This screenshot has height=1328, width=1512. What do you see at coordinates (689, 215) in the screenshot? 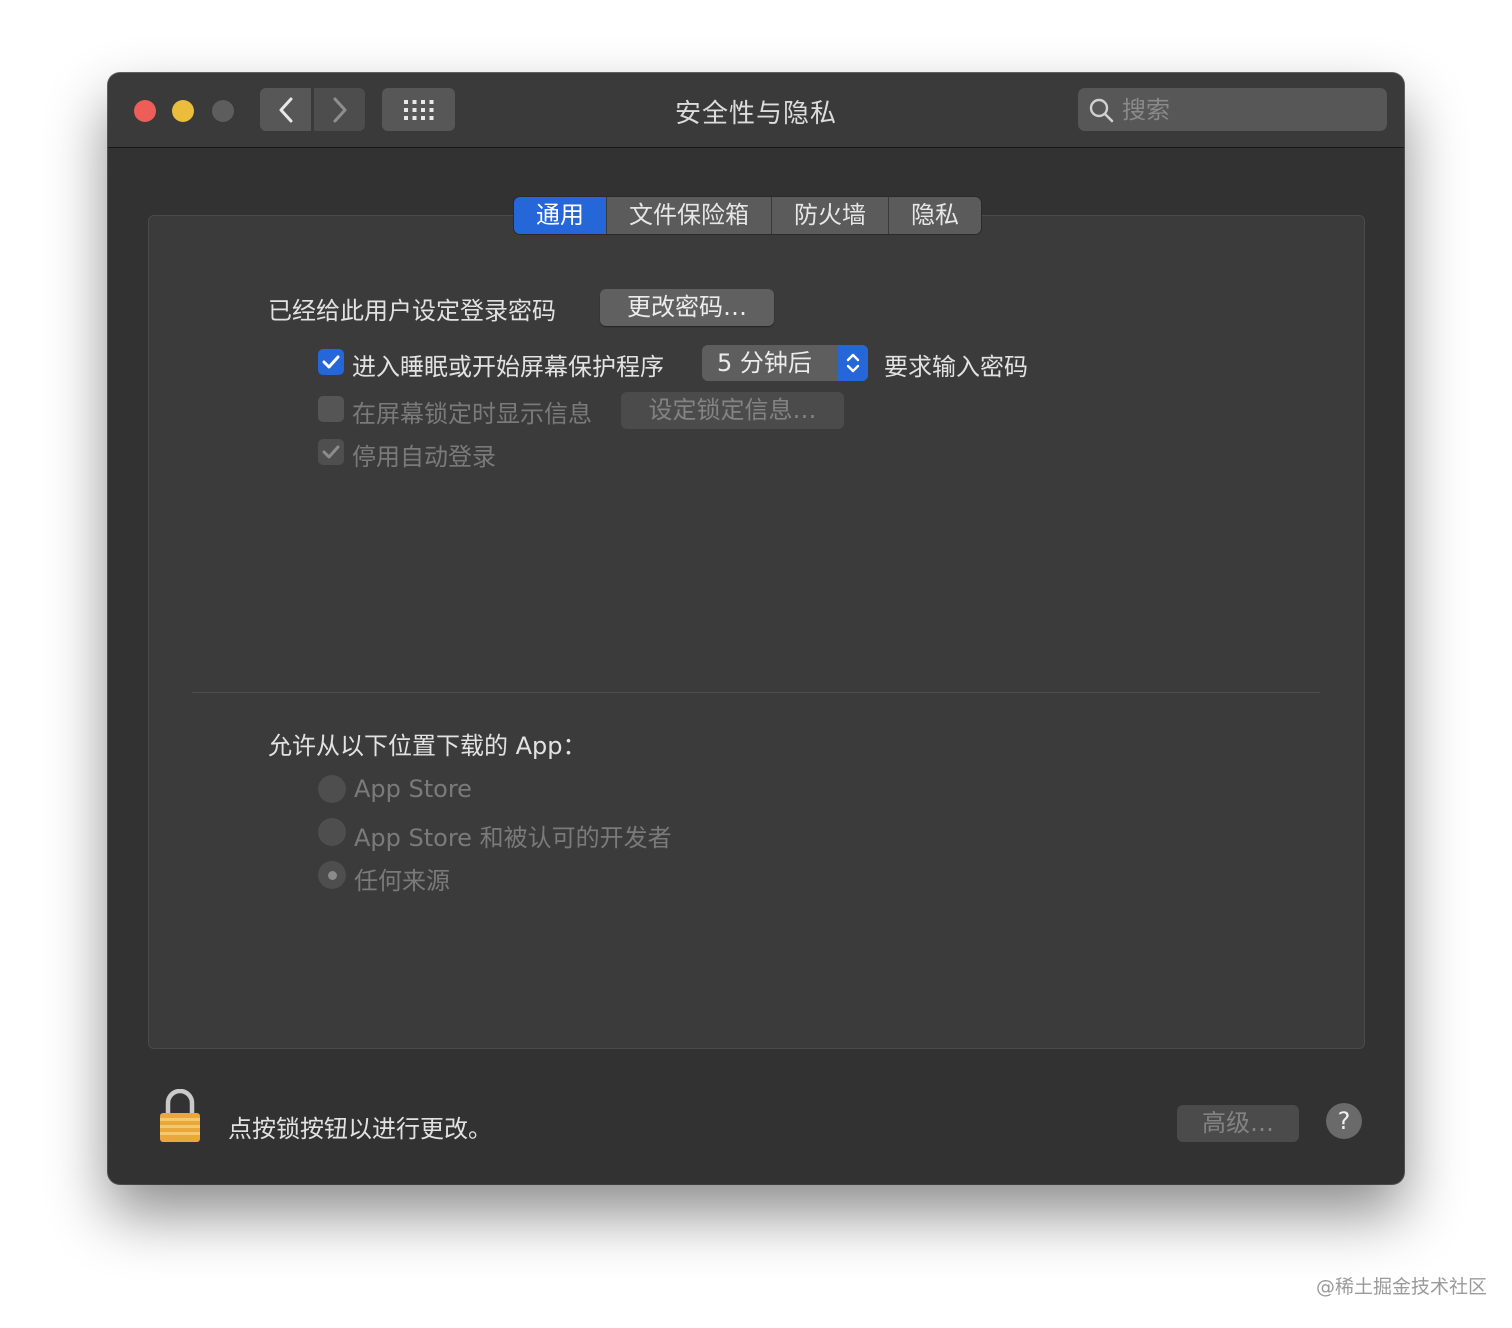
I see `tab-filevault: 文件保险箱` at bounding box center [689, 215].